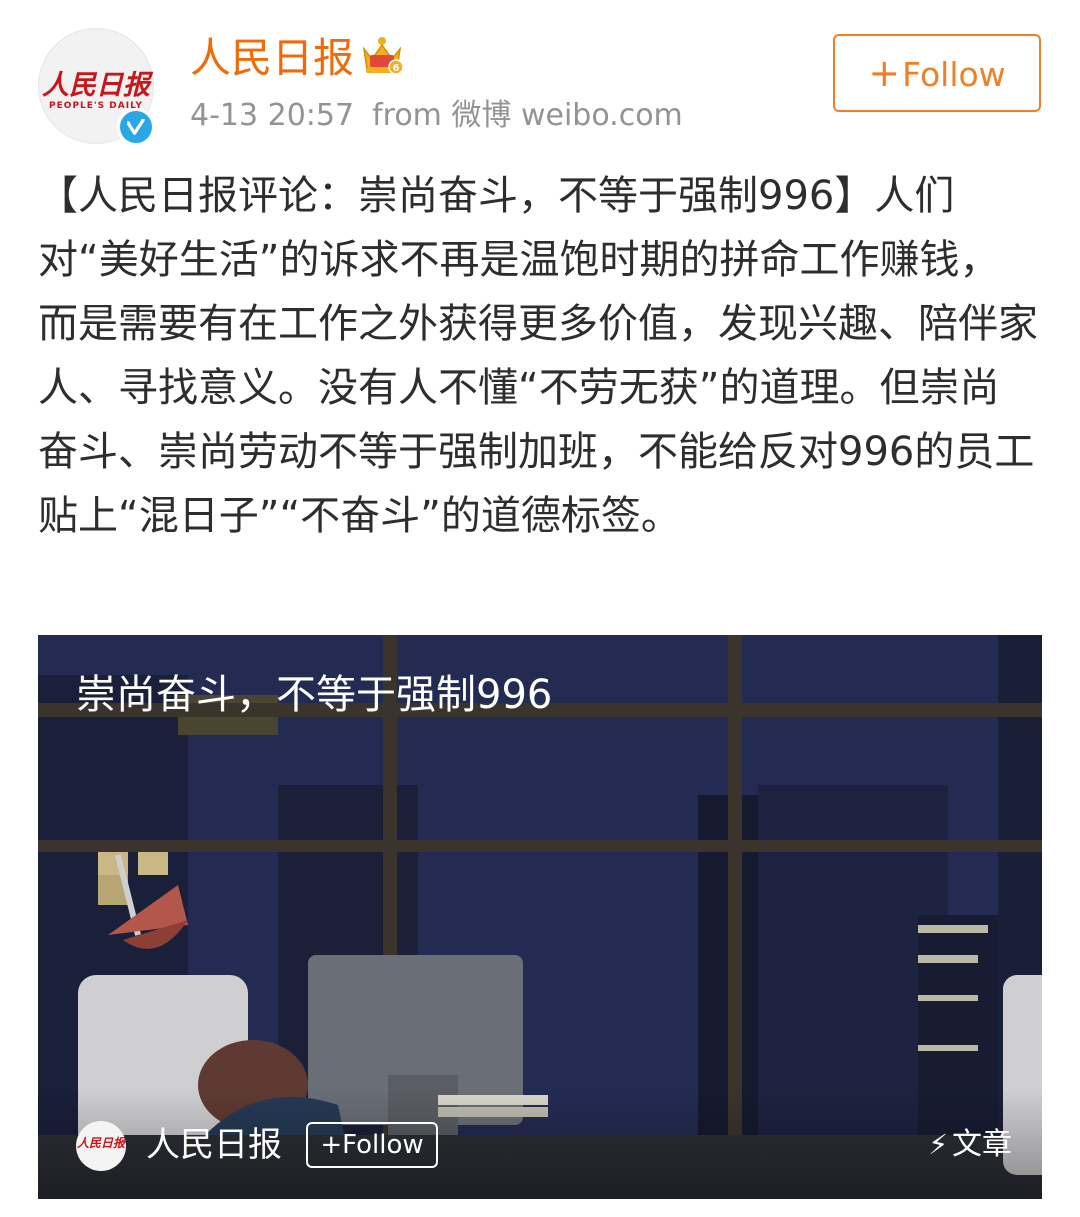 The image size is (1080, 1217). I want to click on lightning-icon: ⚡︎, so click(938, 1144).